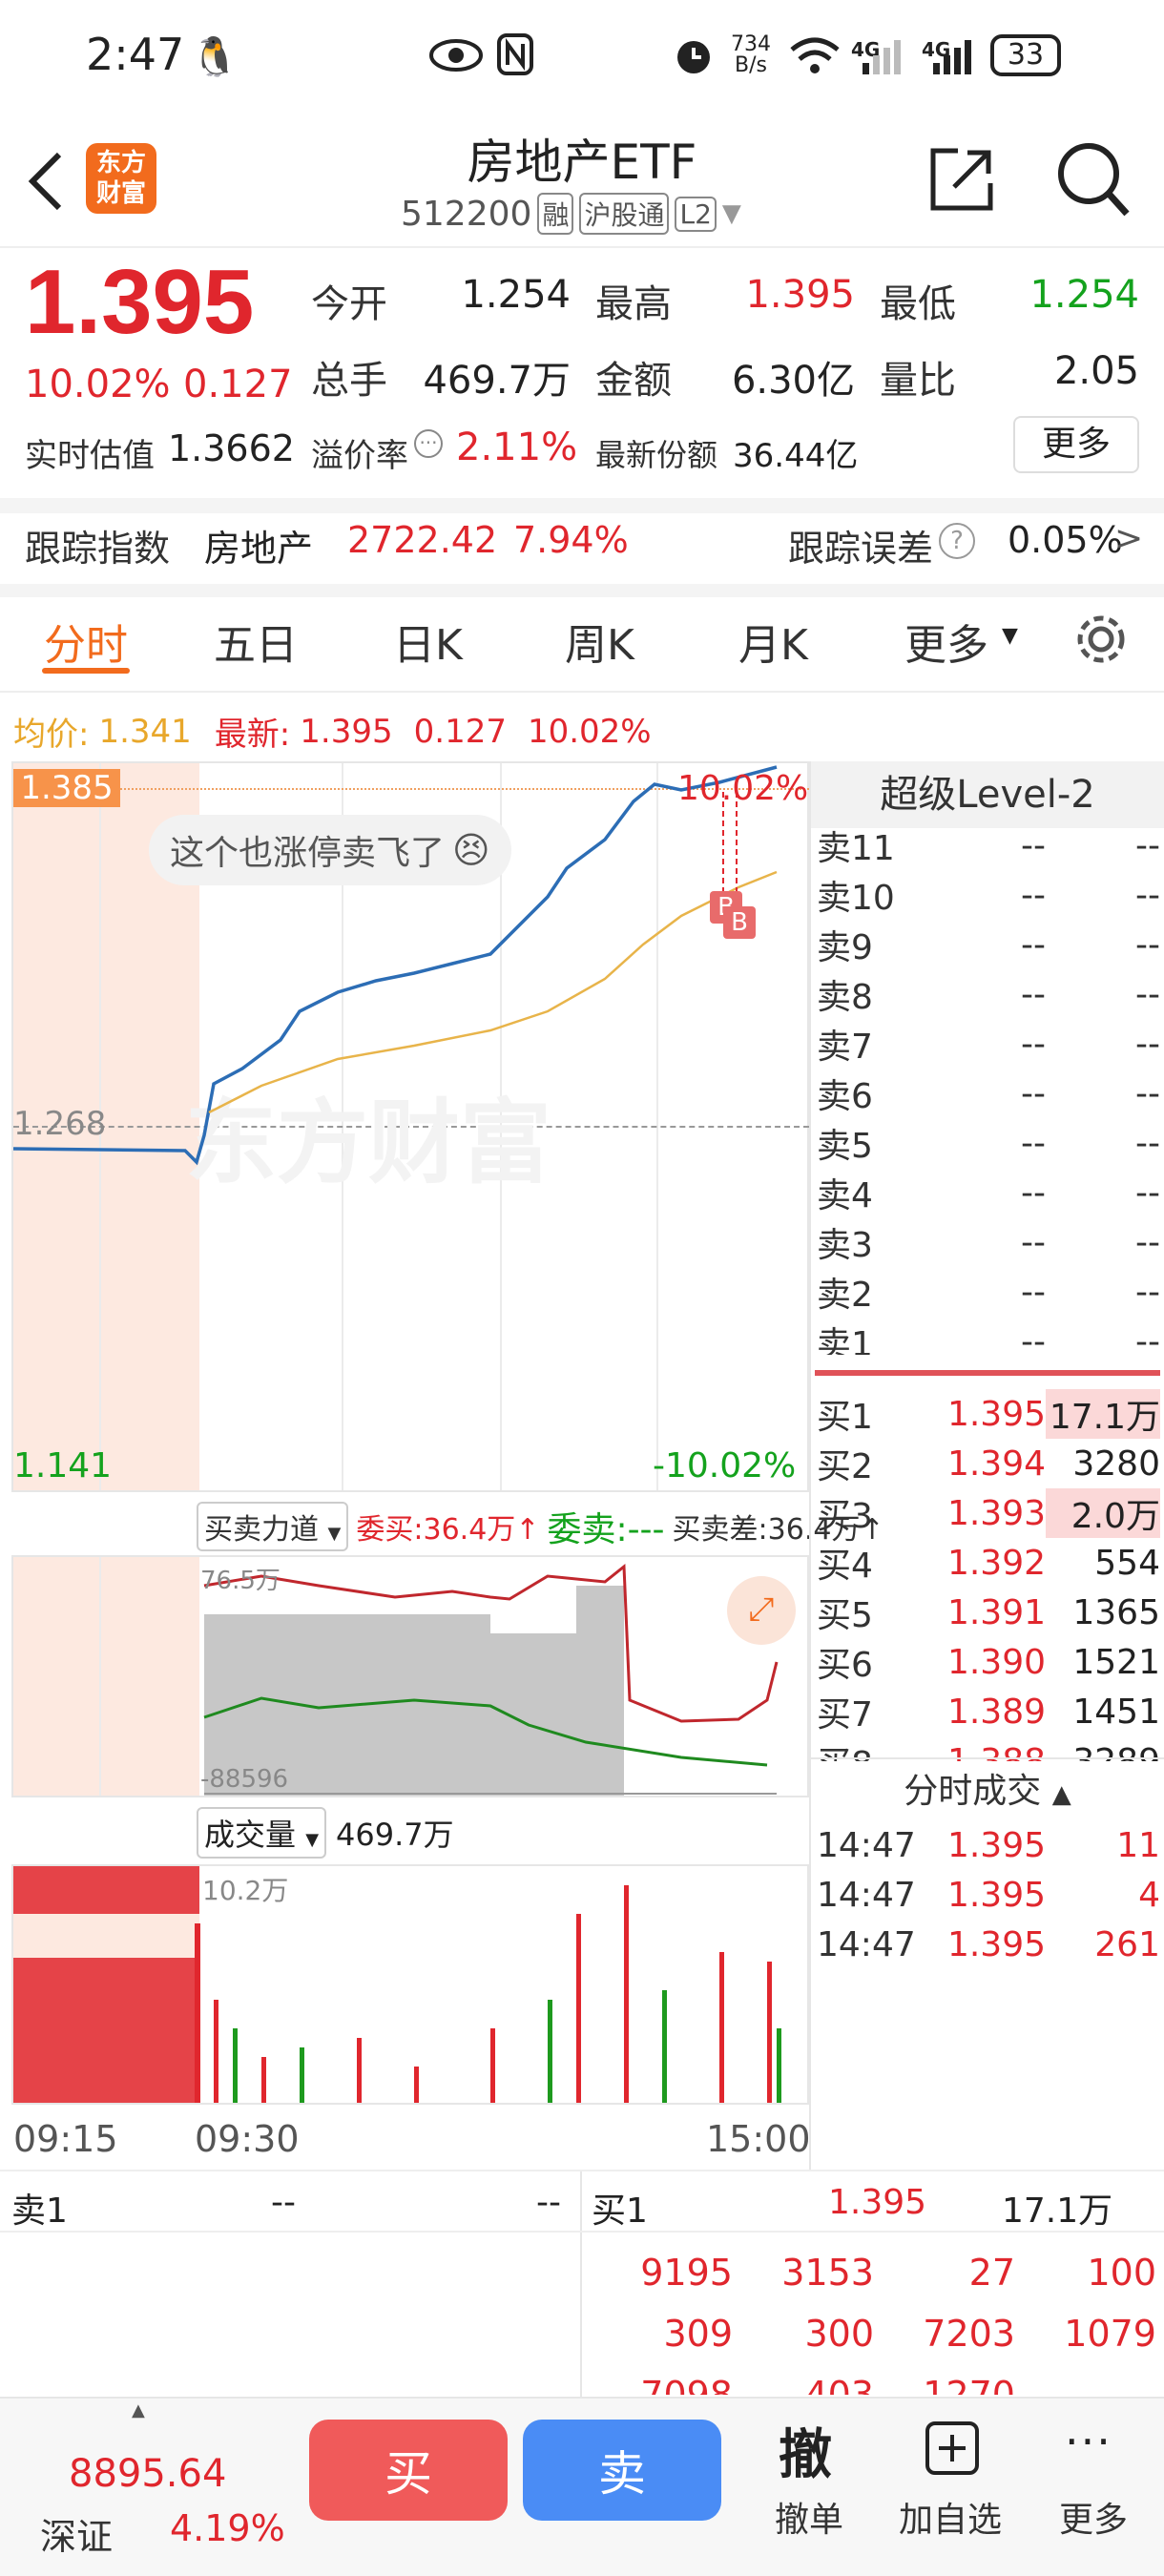 The image size is (1164, 2576). I want to click on tab-five-day: 五日, so click(256, 641).